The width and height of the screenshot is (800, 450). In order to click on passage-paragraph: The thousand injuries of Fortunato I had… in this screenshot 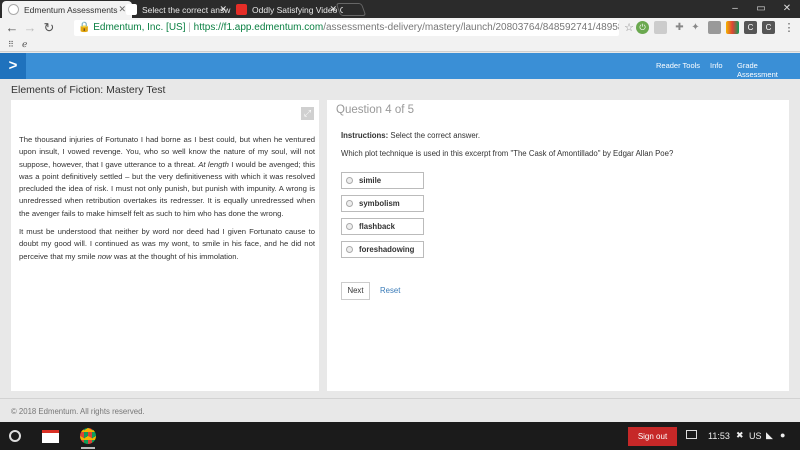, I will do `click(167, 176)`.